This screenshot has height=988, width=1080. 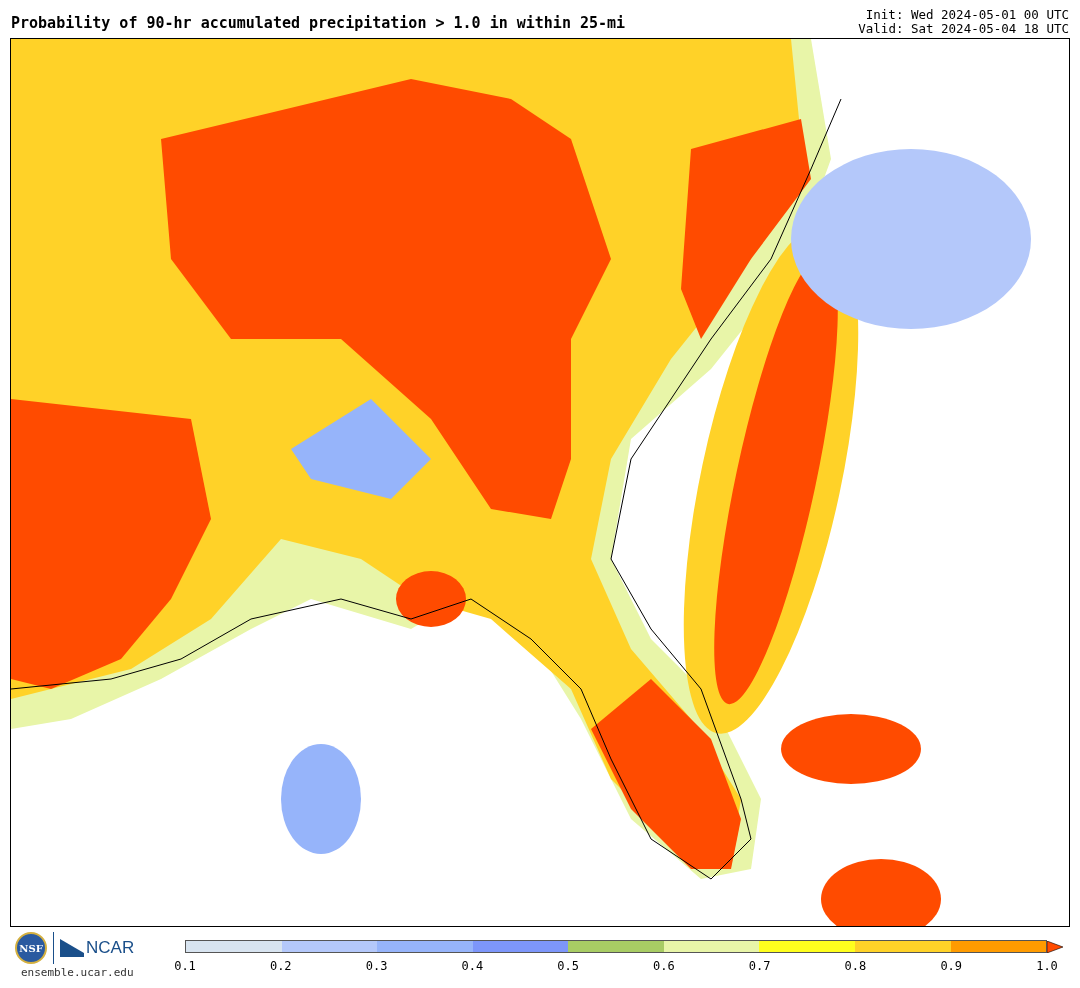 What do you see at coordinates (855, 966) in the screenshot?
I see `tick-label: 0.8` at bounding box center [855, 966].